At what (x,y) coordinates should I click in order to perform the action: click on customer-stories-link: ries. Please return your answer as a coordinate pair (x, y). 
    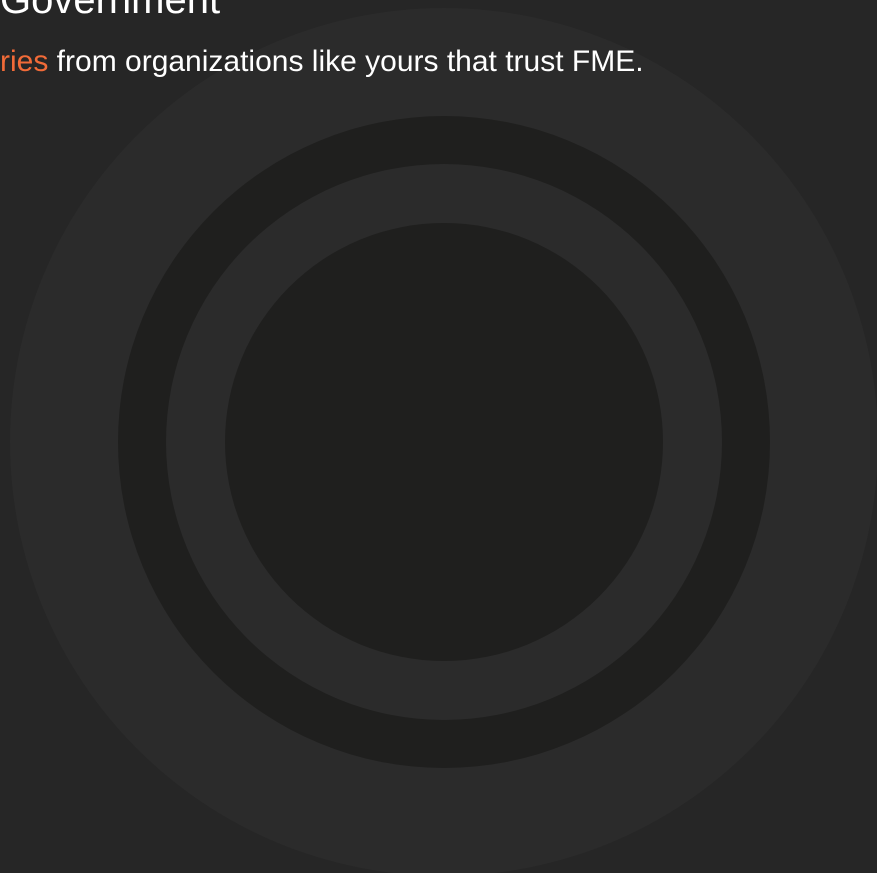
    Looking at the image, I should click on (24, 61).